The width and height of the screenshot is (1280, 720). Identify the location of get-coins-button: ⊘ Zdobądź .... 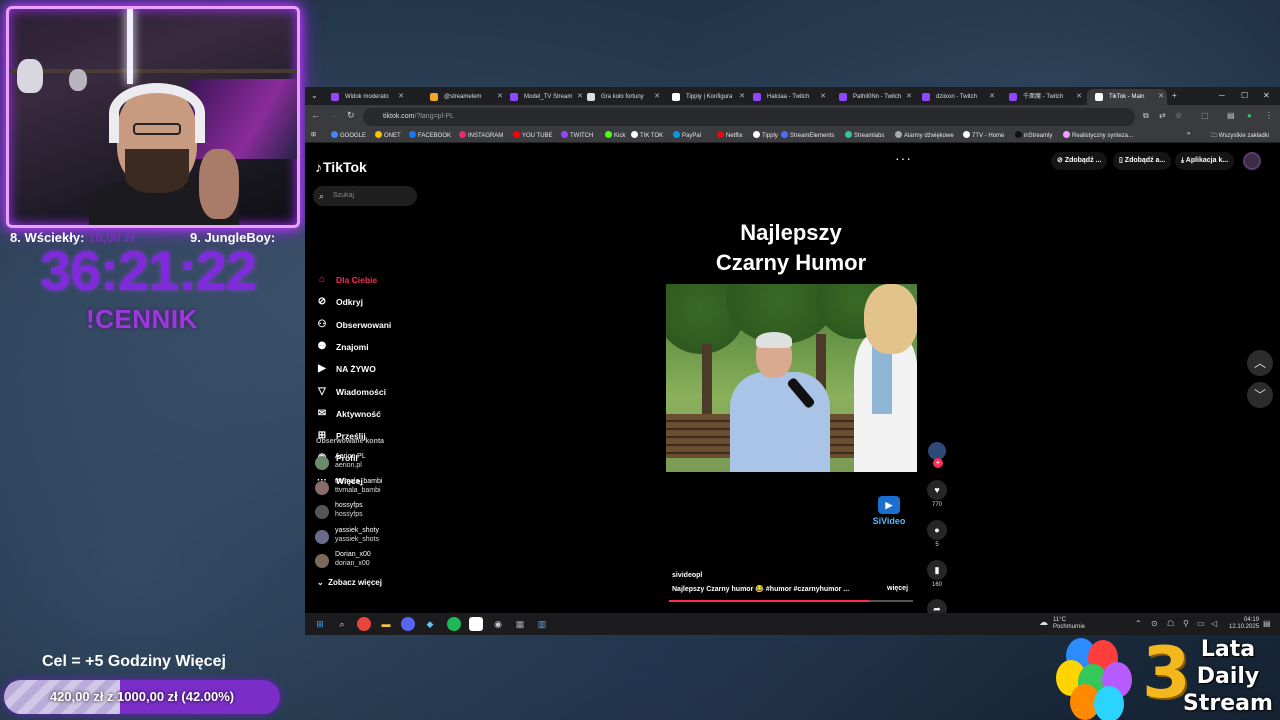
(1079, 161).